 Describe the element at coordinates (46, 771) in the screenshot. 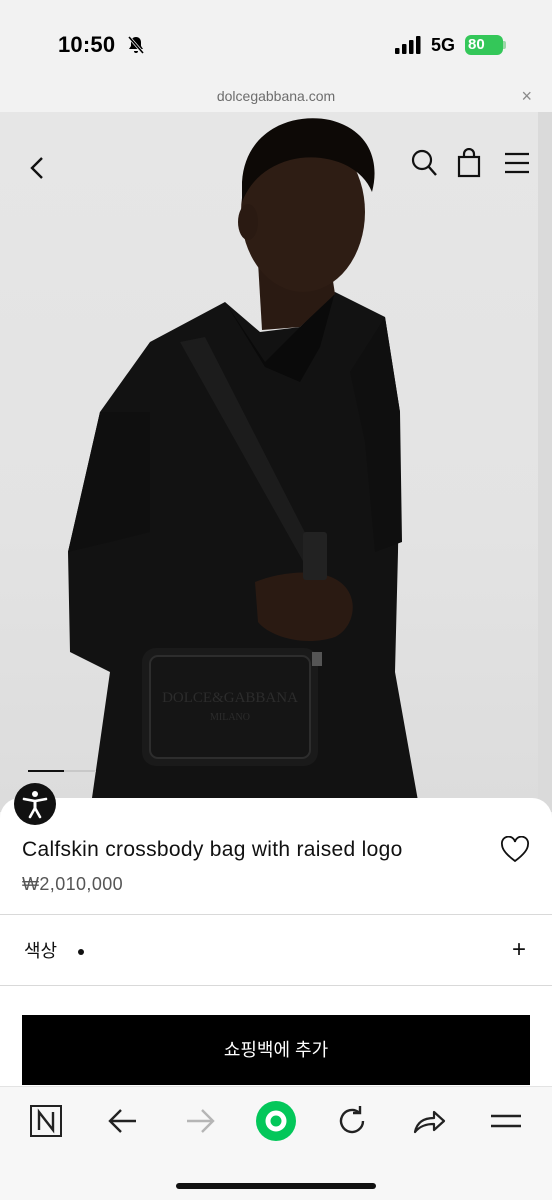

I see `gallery-slide-active` at that location.